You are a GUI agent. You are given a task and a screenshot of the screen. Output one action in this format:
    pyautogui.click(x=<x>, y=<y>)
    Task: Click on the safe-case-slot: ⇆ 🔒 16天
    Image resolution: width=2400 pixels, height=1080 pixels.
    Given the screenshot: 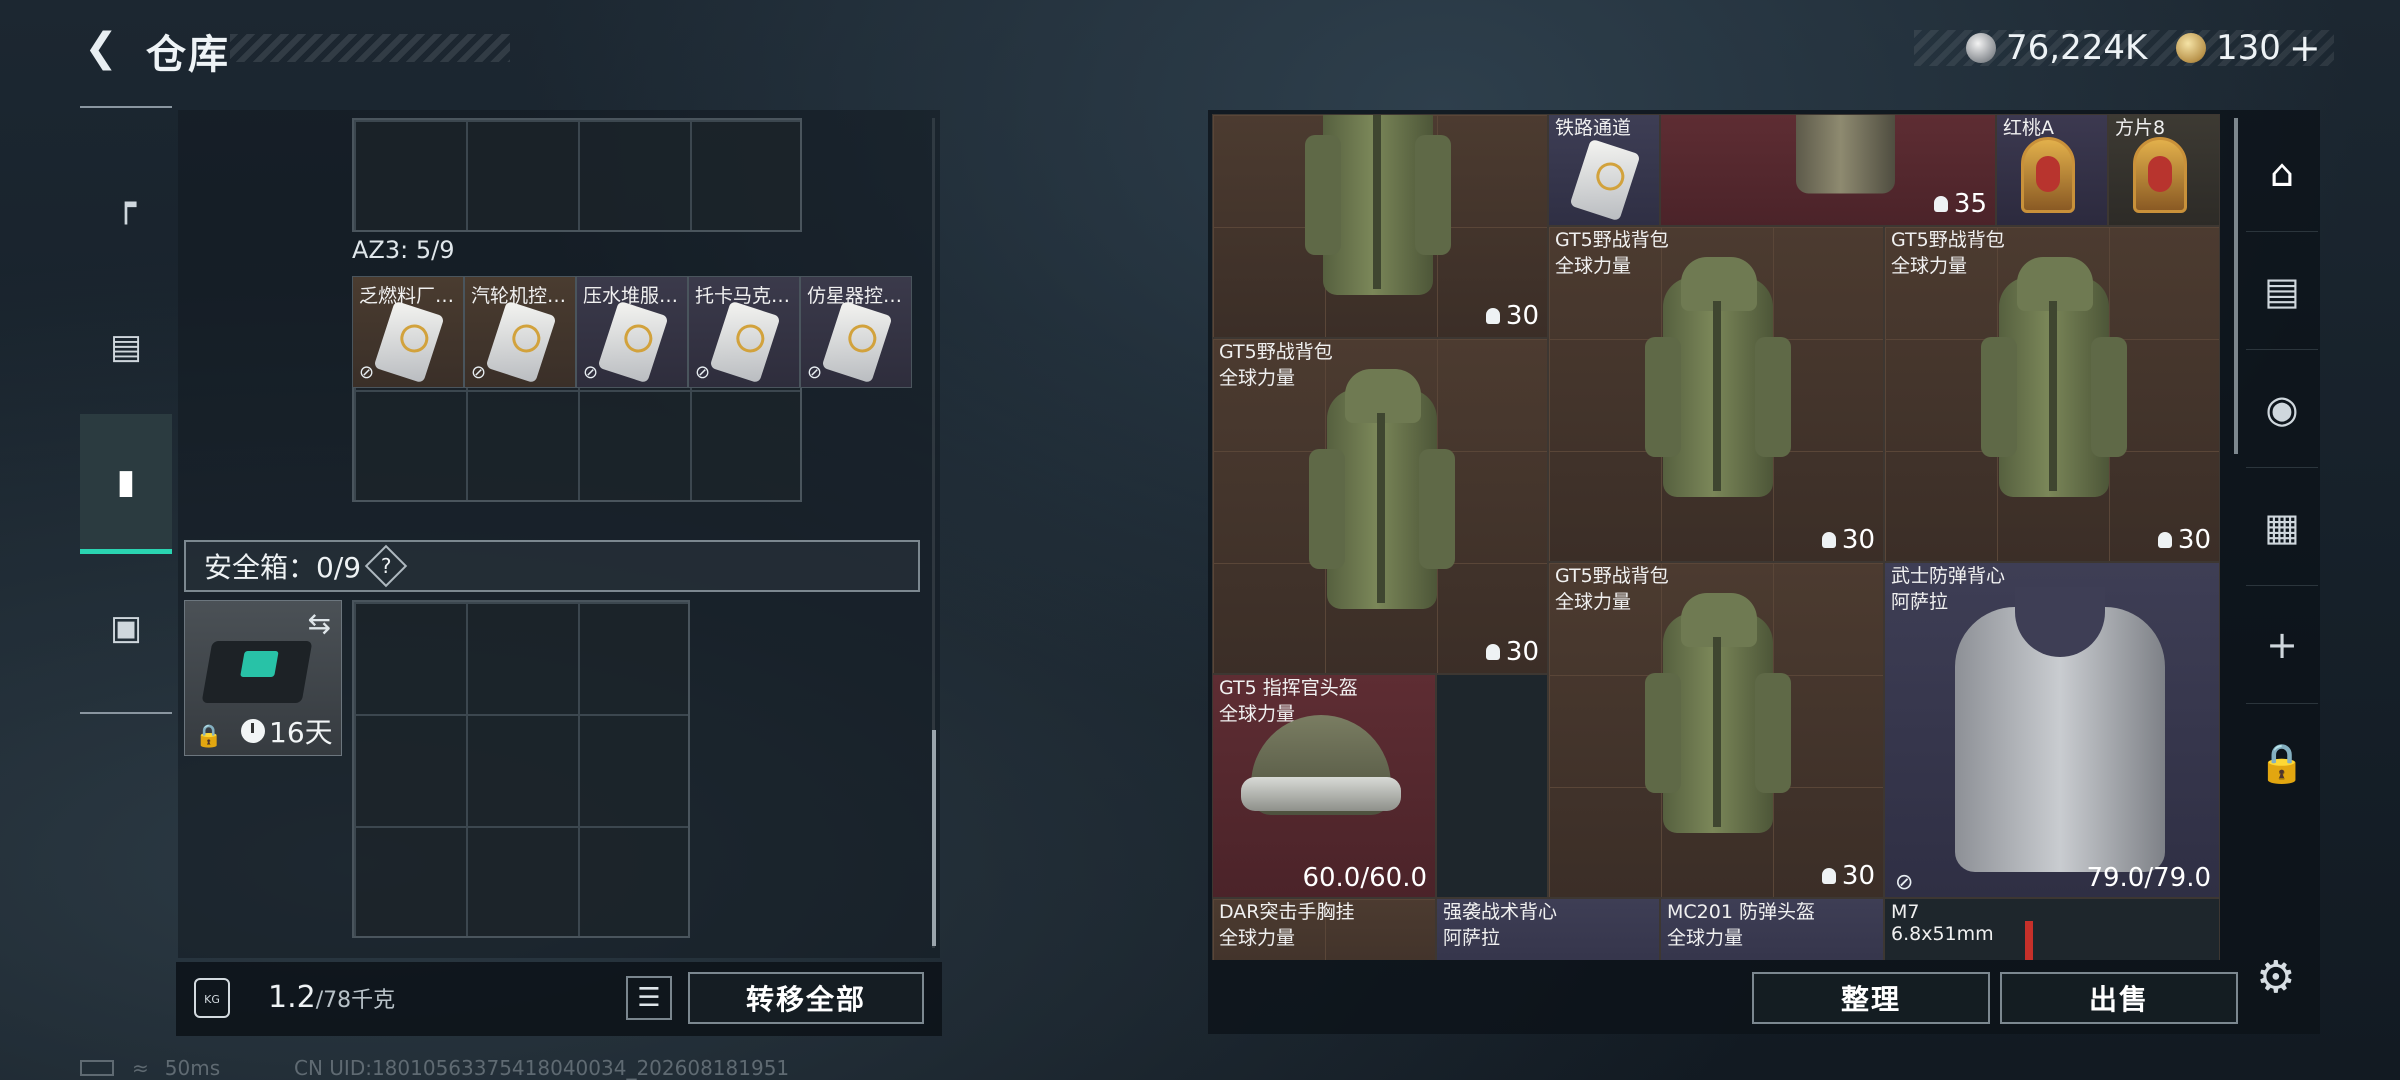 What is the action you would take?
    pyautogui.click(x=263, y=678)
    